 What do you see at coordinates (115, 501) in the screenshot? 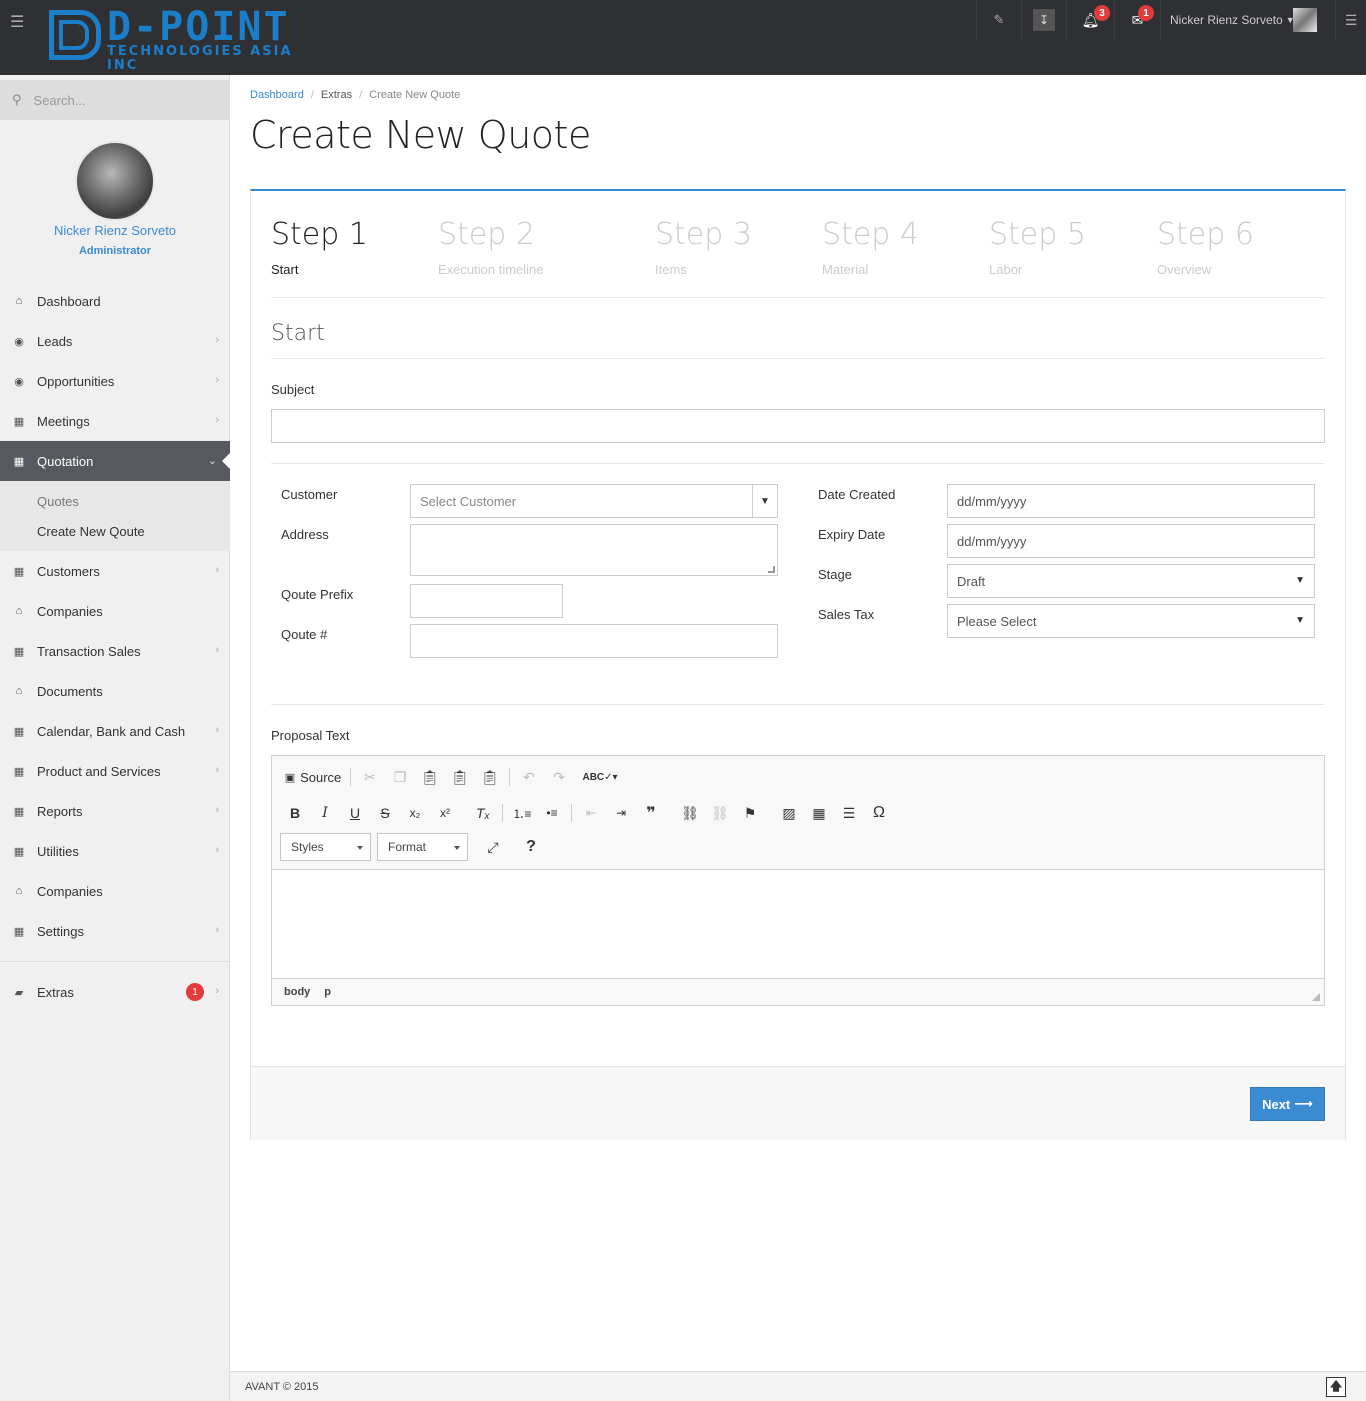
I see `submenu-item-quotes: Quotes` at bounding box center [115, 501].